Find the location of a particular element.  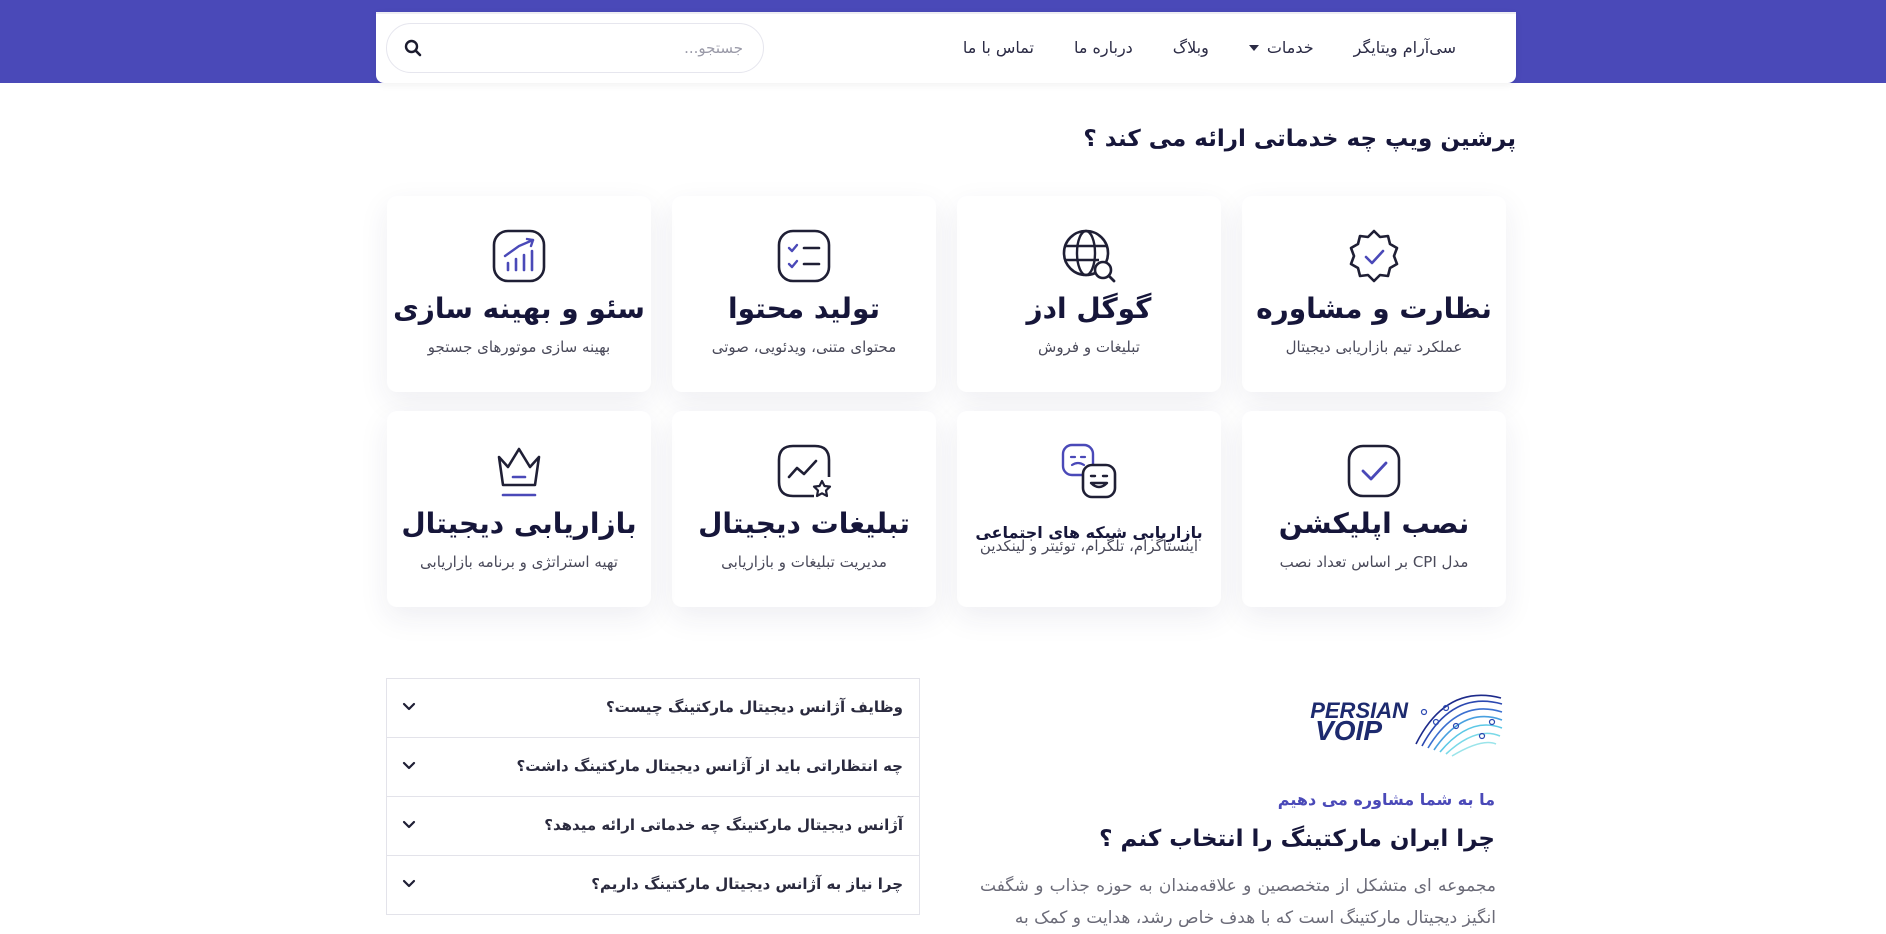

search-input is located at coordinates (593, 48).